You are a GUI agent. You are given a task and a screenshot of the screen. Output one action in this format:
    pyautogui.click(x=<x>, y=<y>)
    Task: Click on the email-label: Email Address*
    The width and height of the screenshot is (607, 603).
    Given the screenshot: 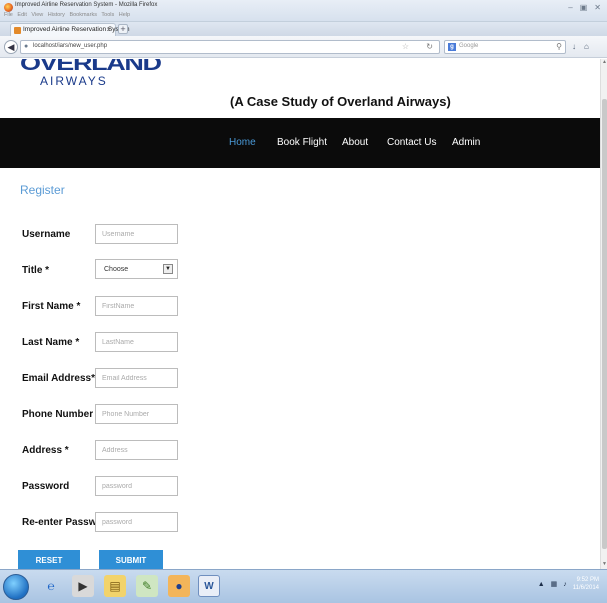 What is the action you would take?
    pyautogui.click(x=58, y=378)
    